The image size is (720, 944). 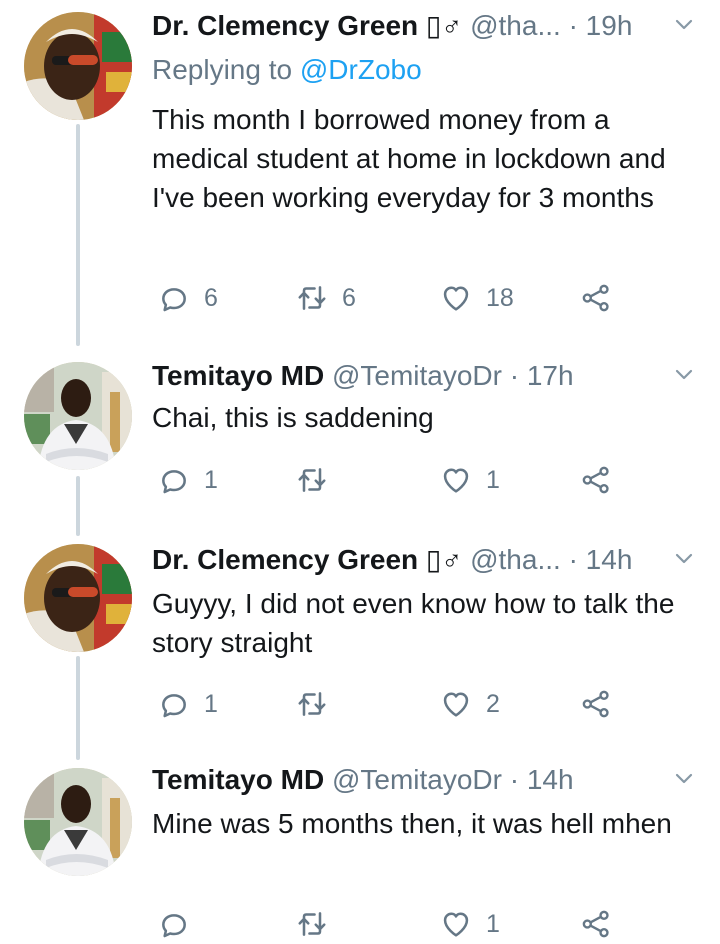 I want to click on like-button: 2, so click(x=470, y=704).